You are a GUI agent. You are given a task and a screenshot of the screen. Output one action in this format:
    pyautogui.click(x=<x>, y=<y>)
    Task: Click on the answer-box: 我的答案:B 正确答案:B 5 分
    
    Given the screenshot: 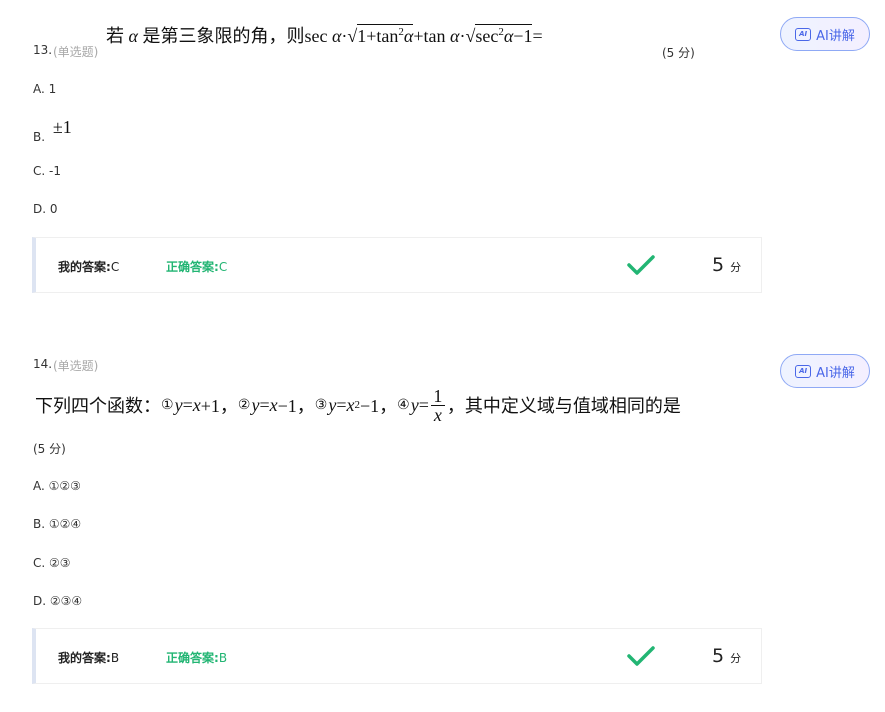 What is the action you would take?
    pyautogui.click(x=397, y=656)
    